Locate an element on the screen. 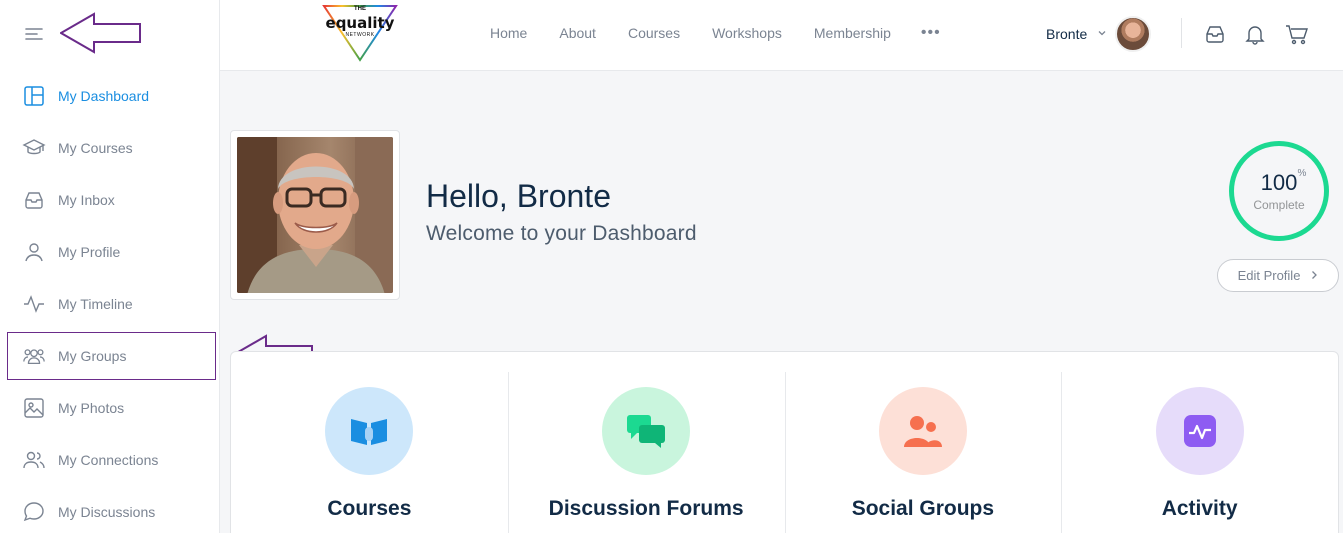 The image size is (1343, 533). card-courses: Courses is located at coordinates (369, 442).